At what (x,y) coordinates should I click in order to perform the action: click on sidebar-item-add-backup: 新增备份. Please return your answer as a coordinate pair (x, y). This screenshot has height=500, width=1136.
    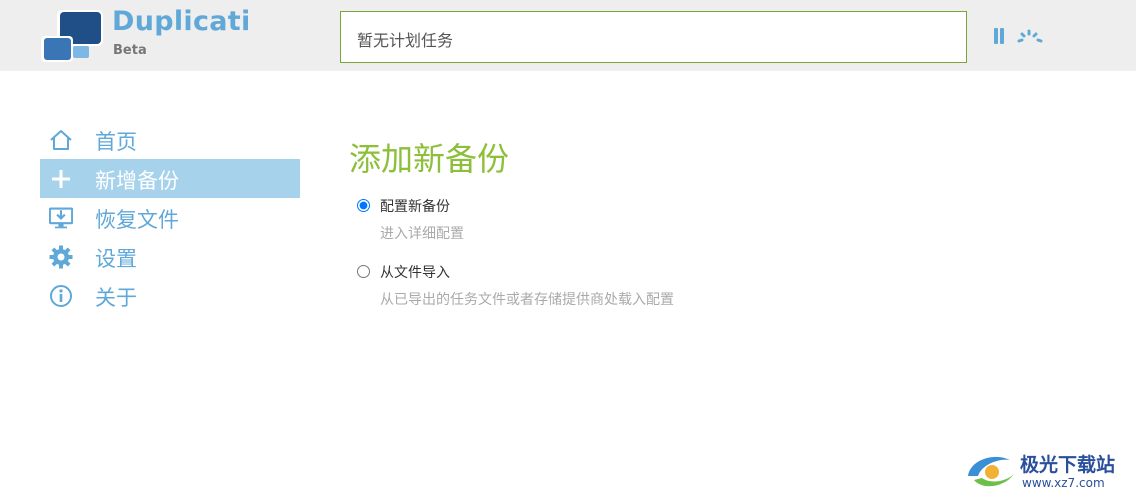
    Looking at the image, I should click on (170, 178).